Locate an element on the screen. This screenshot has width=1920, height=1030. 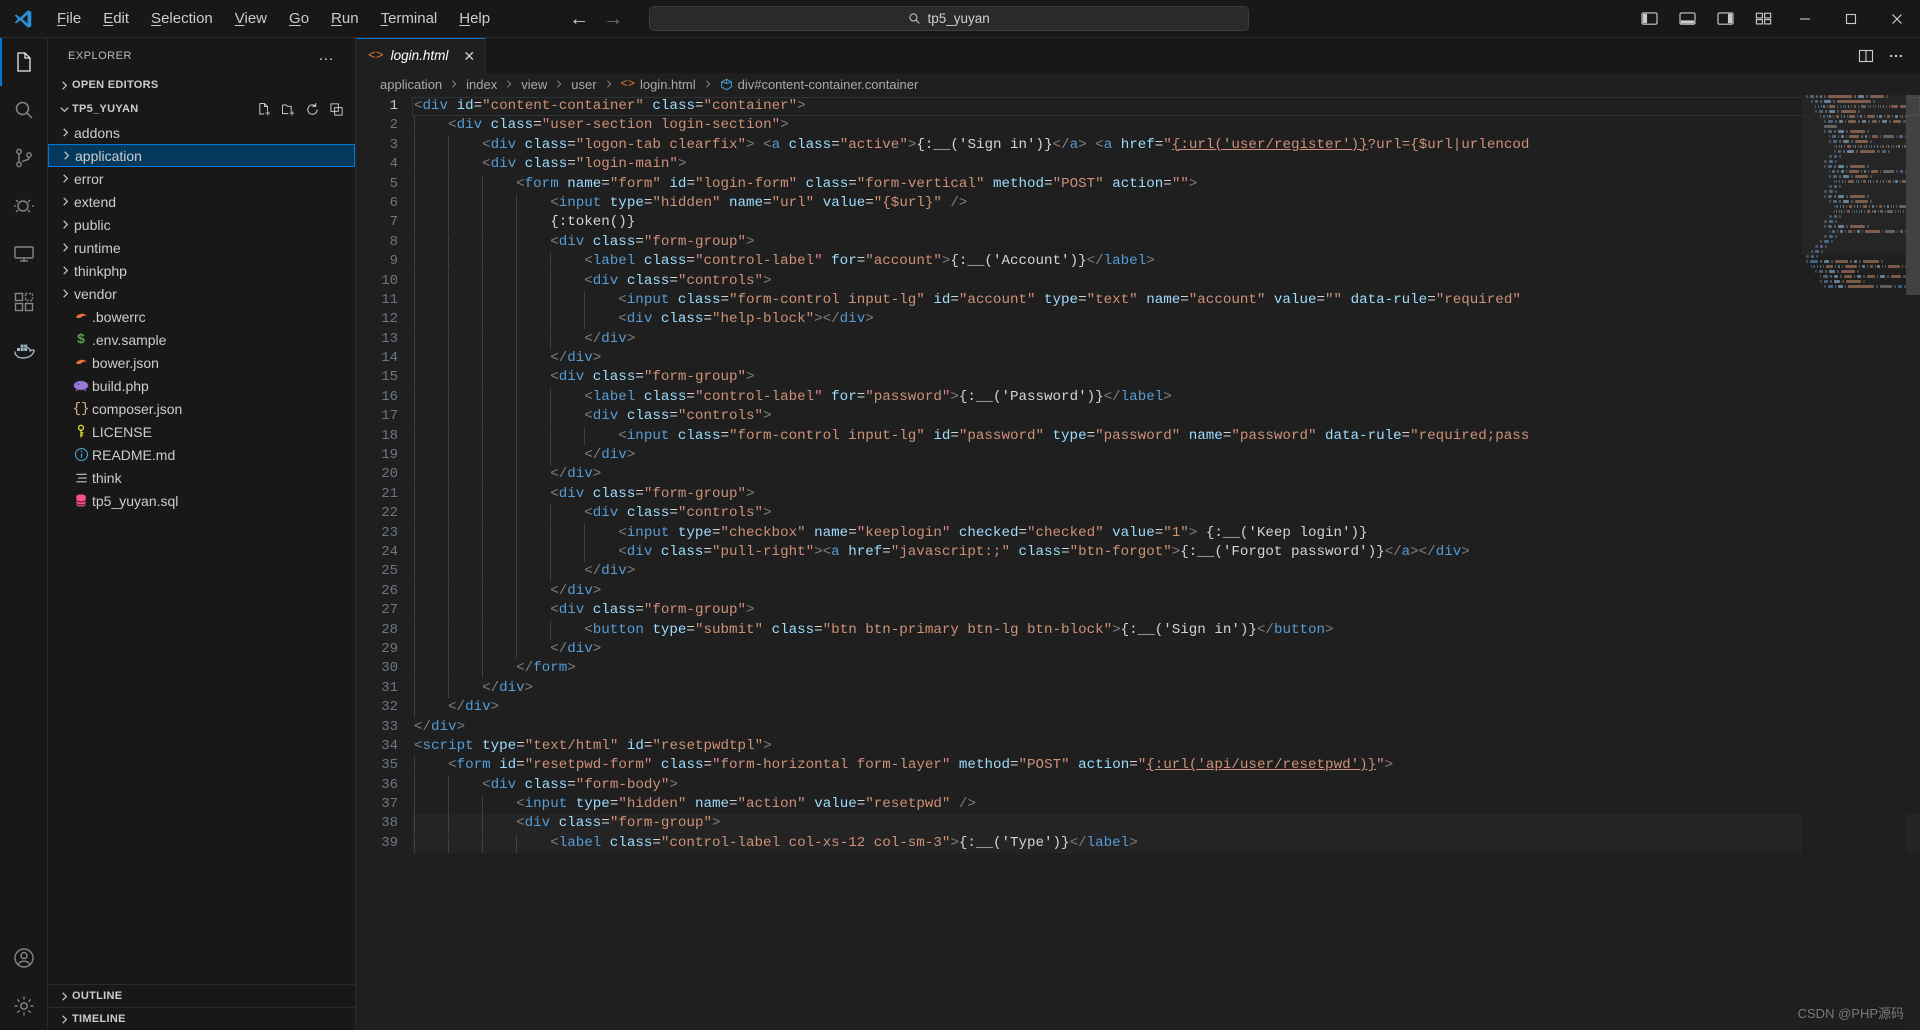
tree-folder-extend: extend is located at coordinates (201, 201).